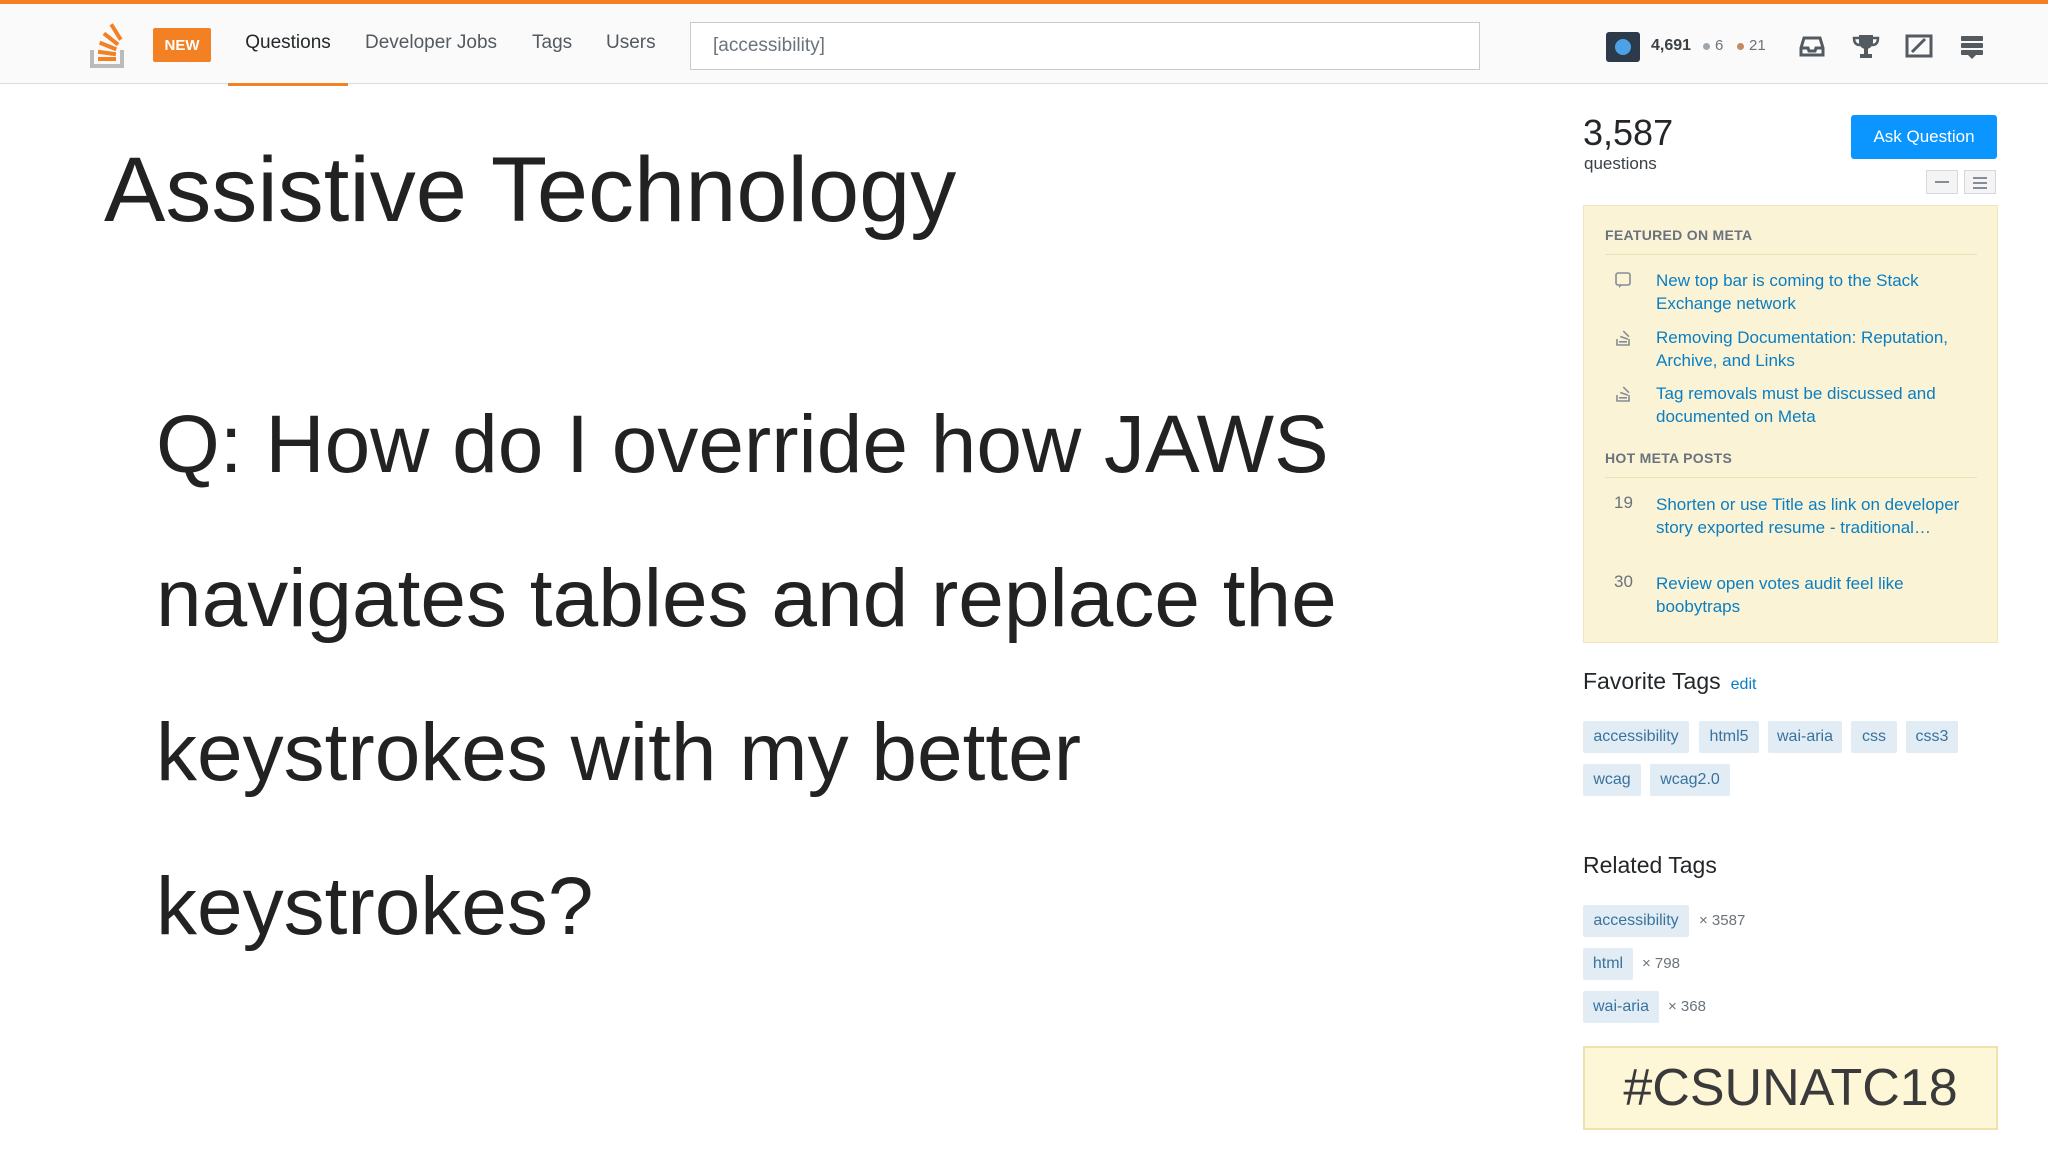 The height and width of the screenshot is (1152, 2048). Describe the element at coordinates (1980, 182) in the screenshot. I see `list-view-toggle` at that location.